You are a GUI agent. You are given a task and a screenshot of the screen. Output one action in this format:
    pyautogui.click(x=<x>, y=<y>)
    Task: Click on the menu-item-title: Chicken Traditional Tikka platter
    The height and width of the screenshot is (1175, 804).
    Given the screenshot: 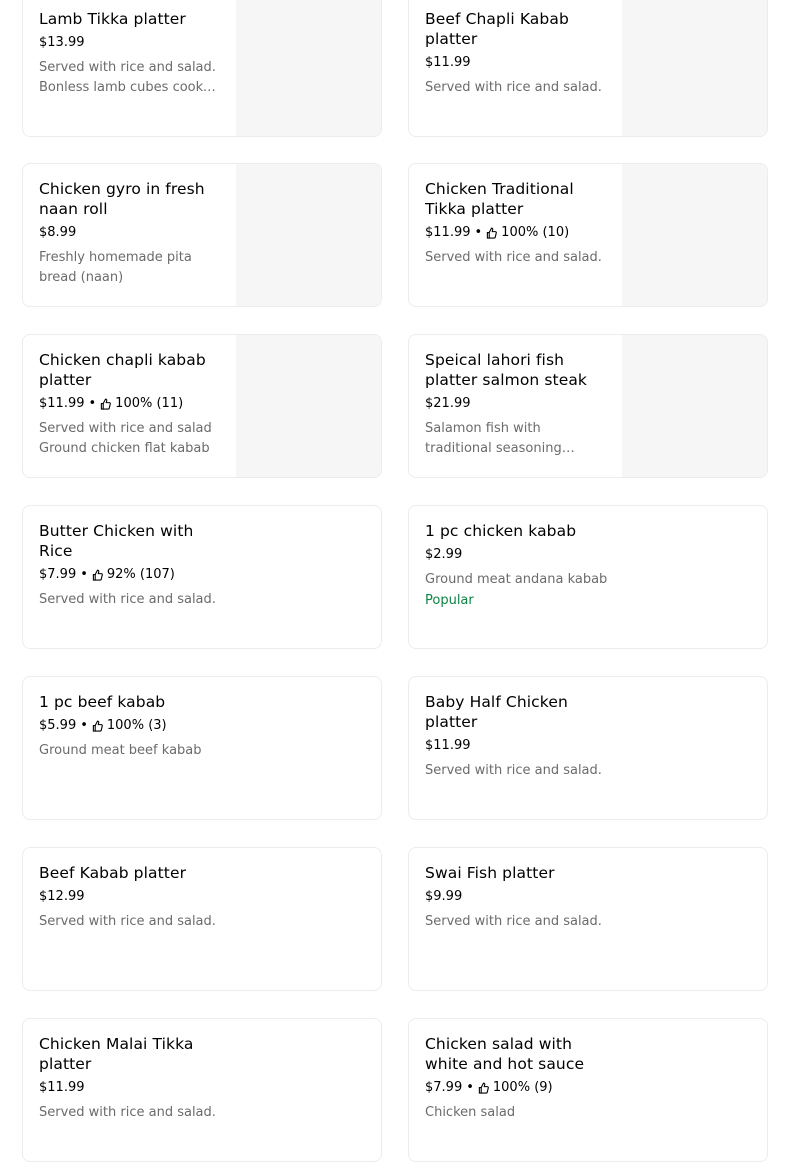 What is the action you would take?
    pyautogui.click(x=499, y=199)
    